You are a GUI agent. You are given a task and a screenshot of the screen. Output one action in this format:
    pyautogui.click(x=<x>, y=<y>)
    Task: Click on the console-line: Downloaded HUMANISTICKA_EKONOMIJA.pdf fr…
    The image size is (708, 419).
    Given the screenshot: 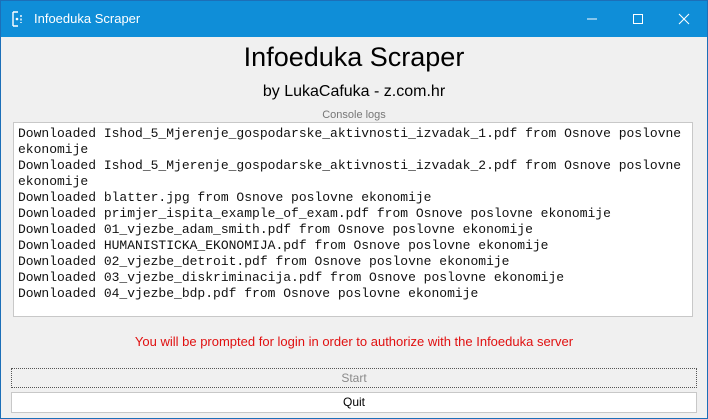 What is the action you would take?
    pyautogui.click(x=283, y=245)
    